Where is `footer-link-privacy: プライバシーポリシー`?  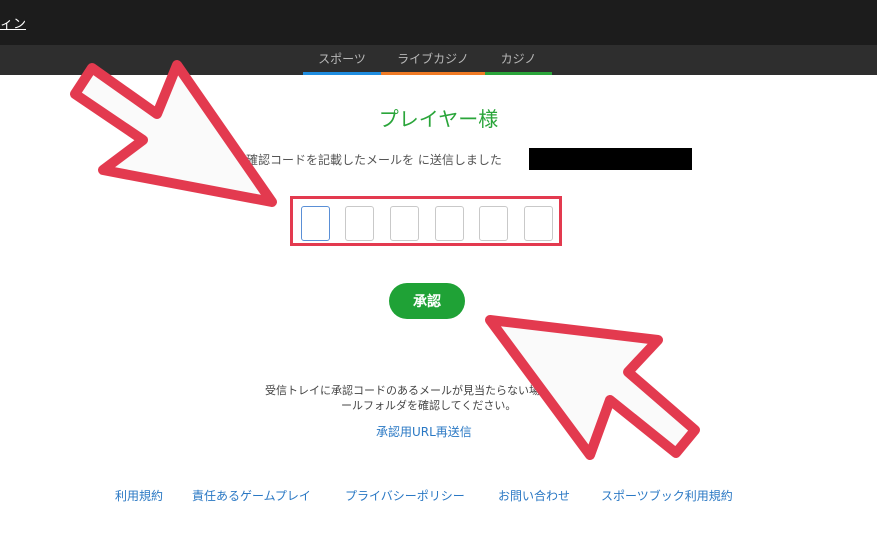 footer-link-privacy: プライバシーポリシー is located at coordinates (405, 495).